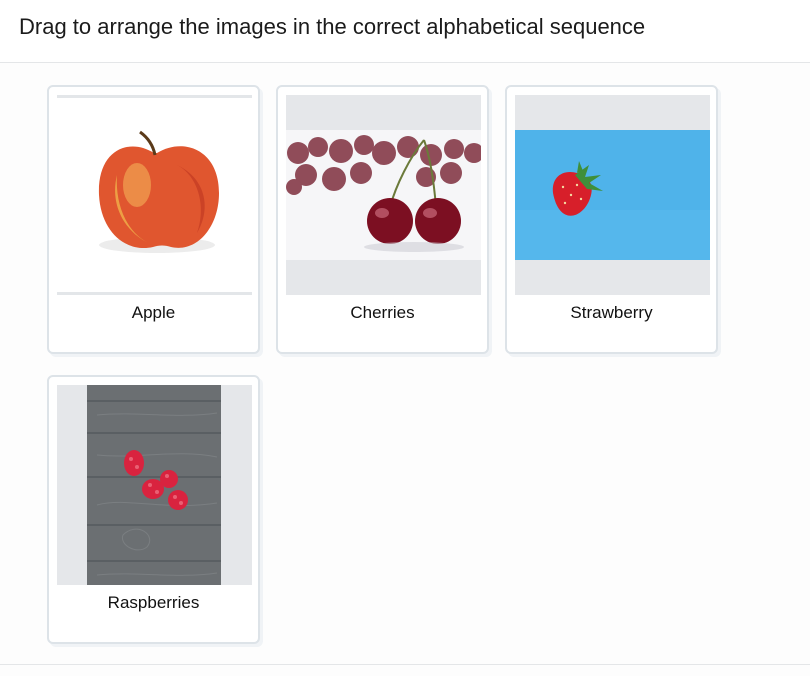 The width and height of the screenshot is (810, 676). I want to click on card-label: Cherries, so click(382, 312).